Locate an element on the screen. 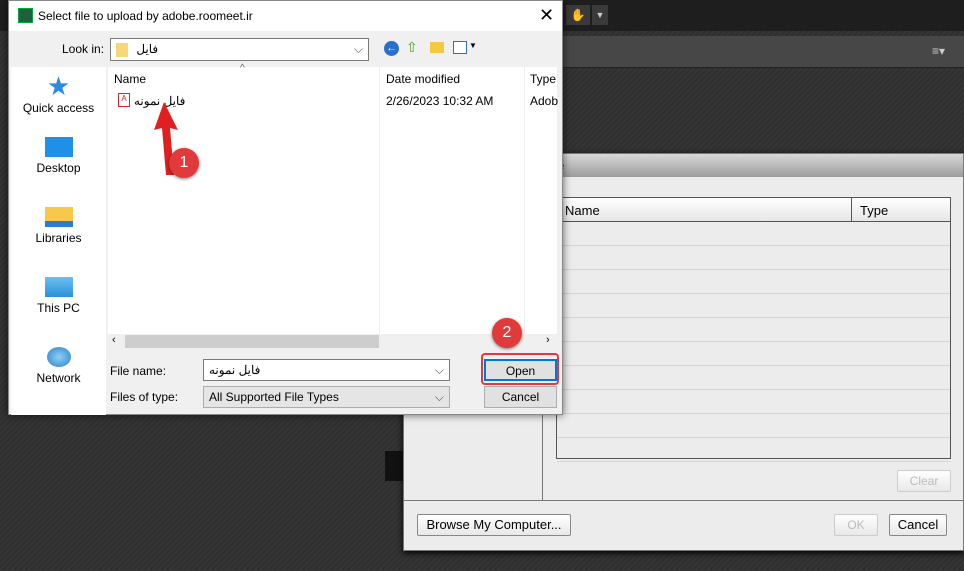 The width and height of the screenshot is (964, 571). file-type: Adob is located at coordinates (544, 101).